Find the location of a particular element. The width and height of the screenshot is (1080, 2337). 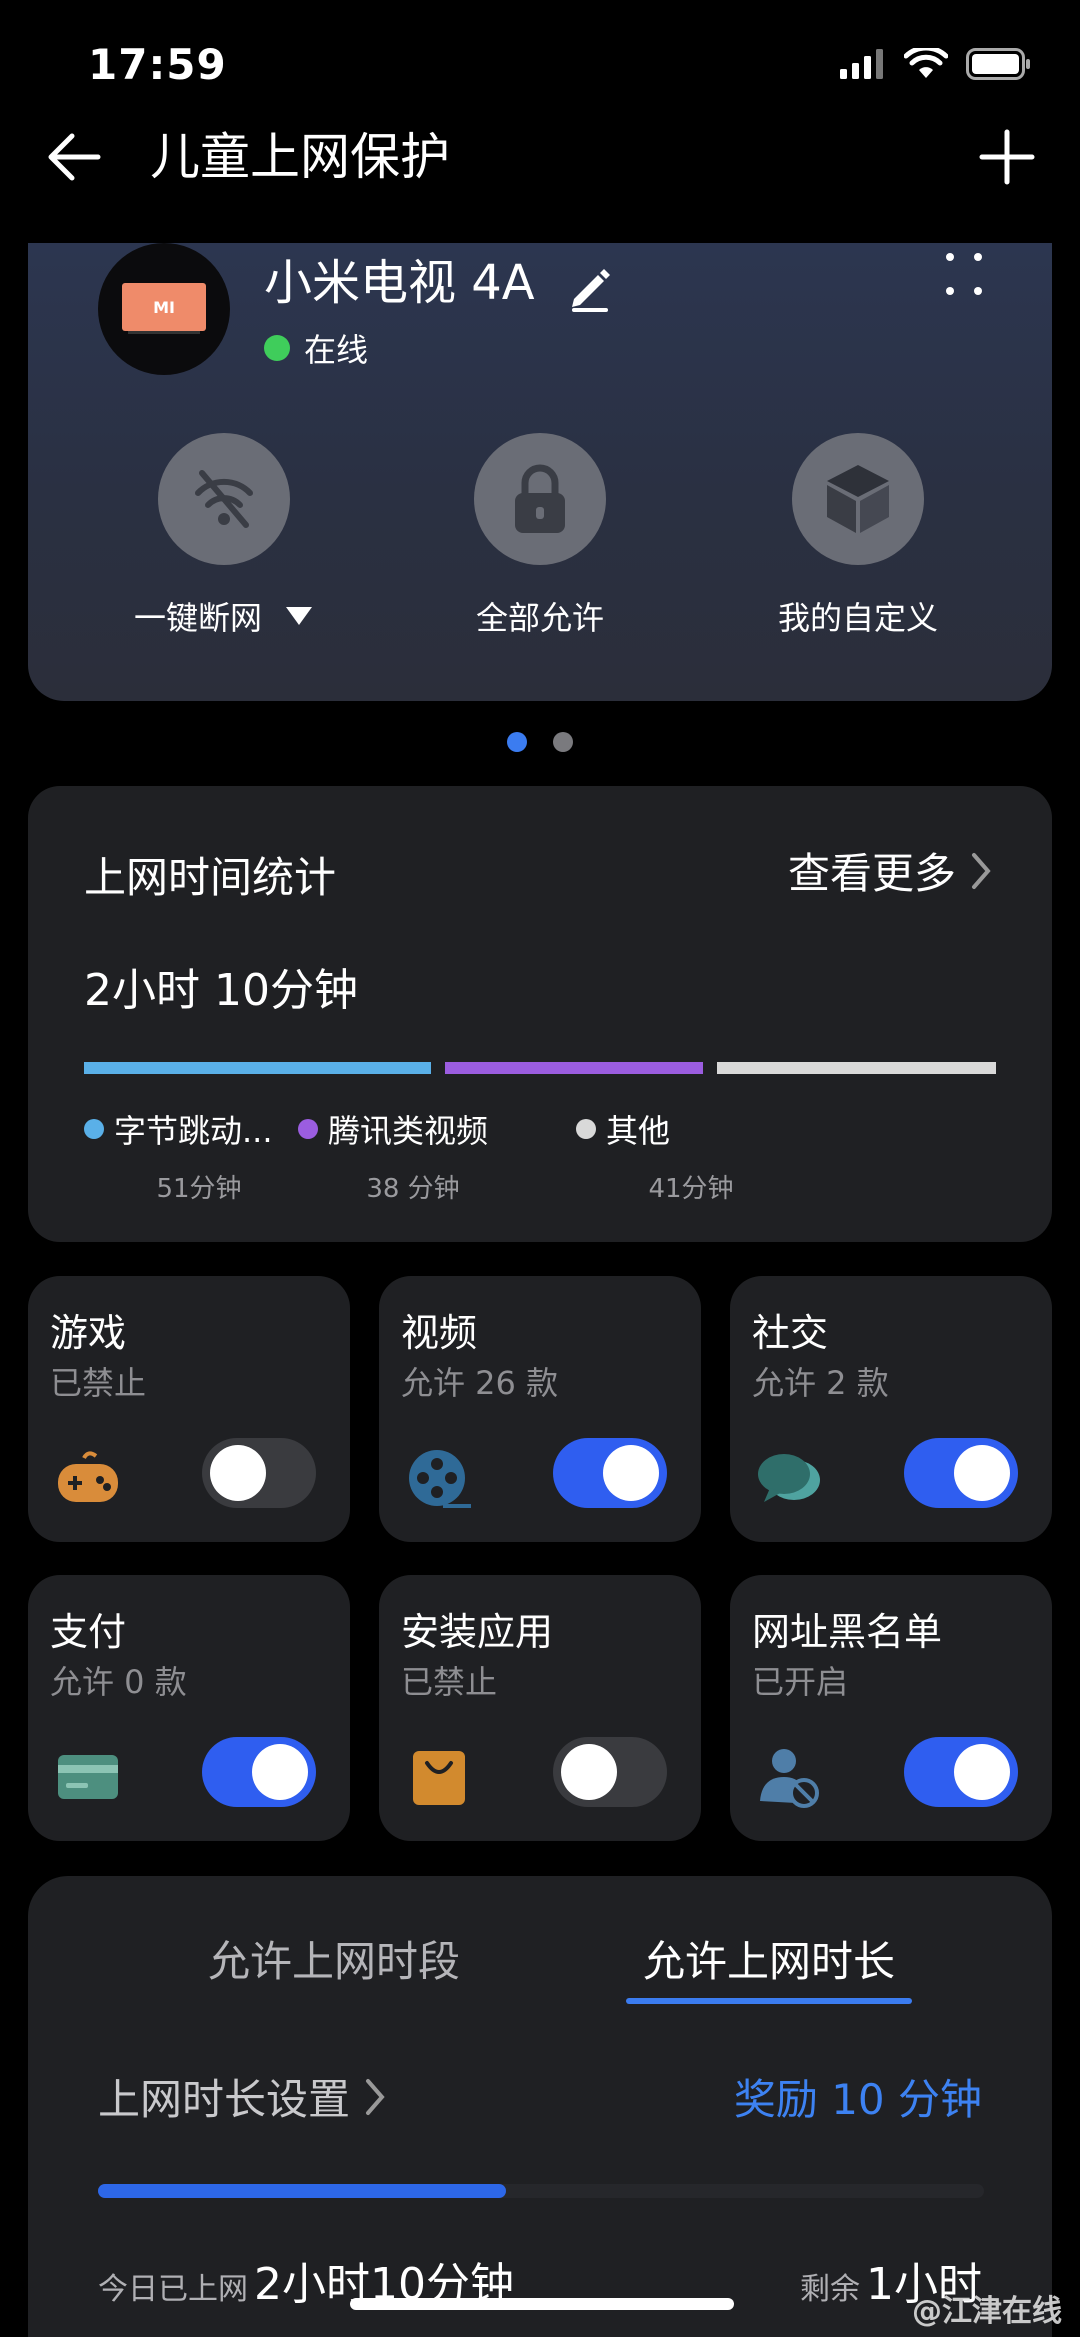

category-tile: 社交允许 2 款 is located at coordinates (891, 1409).